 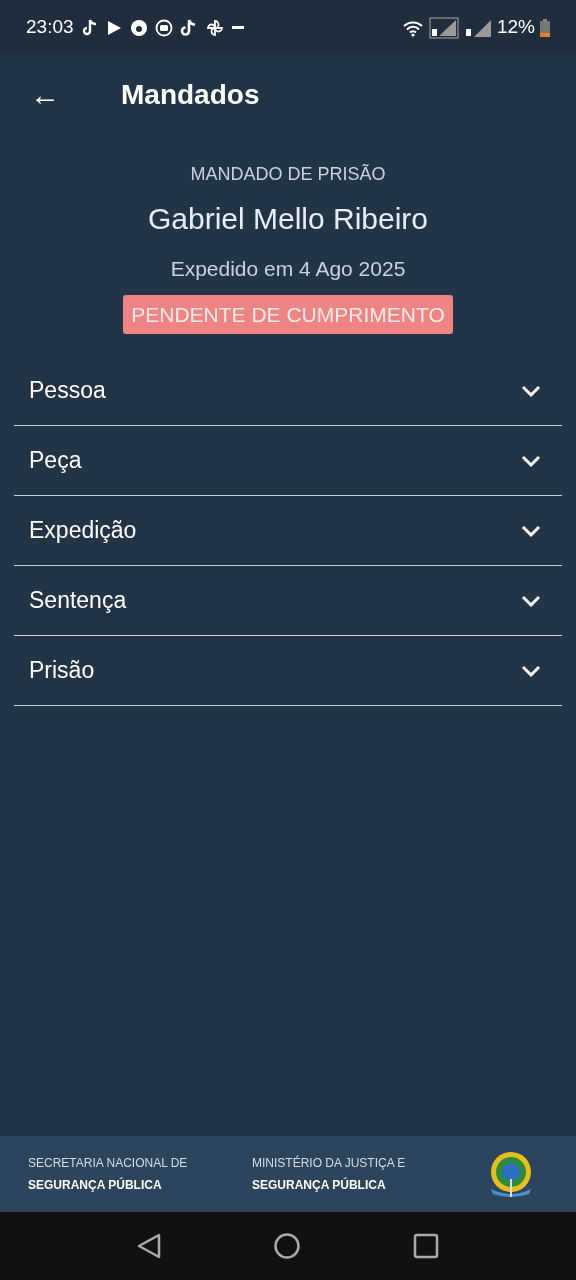 What do you see at coordinates (288, 174) in the screenshot?
I see `warrant-type: MANDADO DE PRISÃO` at bounding box center [288, 174].